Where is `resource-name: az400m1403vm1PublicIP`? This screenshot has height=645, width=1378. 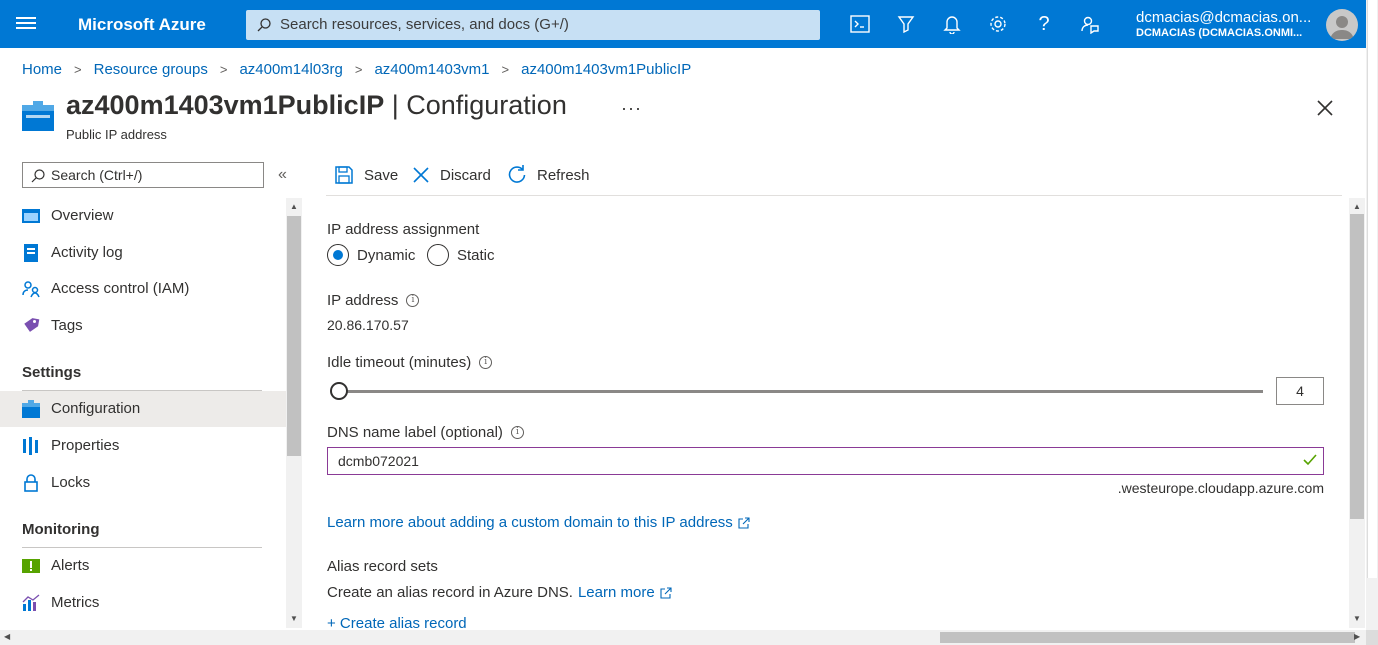 resource-name: az400m1403vm1PublicIP is located at coordinates (225, 105).